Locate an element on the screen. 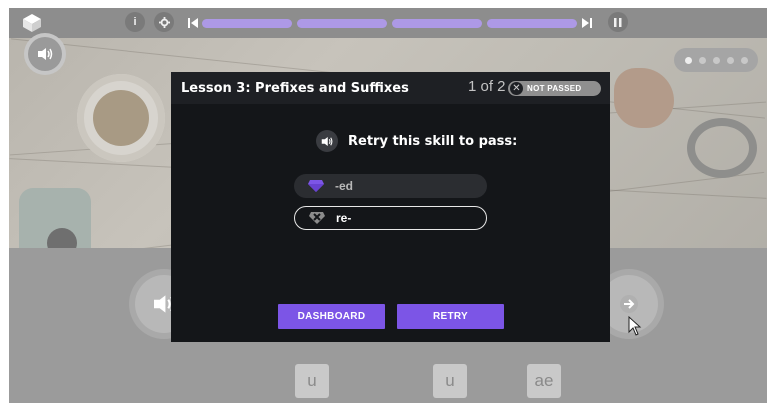 The image size is (767, 403). lesson-title: Lesson 3: Prefixes and Suffixes is located at coordinates (295, 88).